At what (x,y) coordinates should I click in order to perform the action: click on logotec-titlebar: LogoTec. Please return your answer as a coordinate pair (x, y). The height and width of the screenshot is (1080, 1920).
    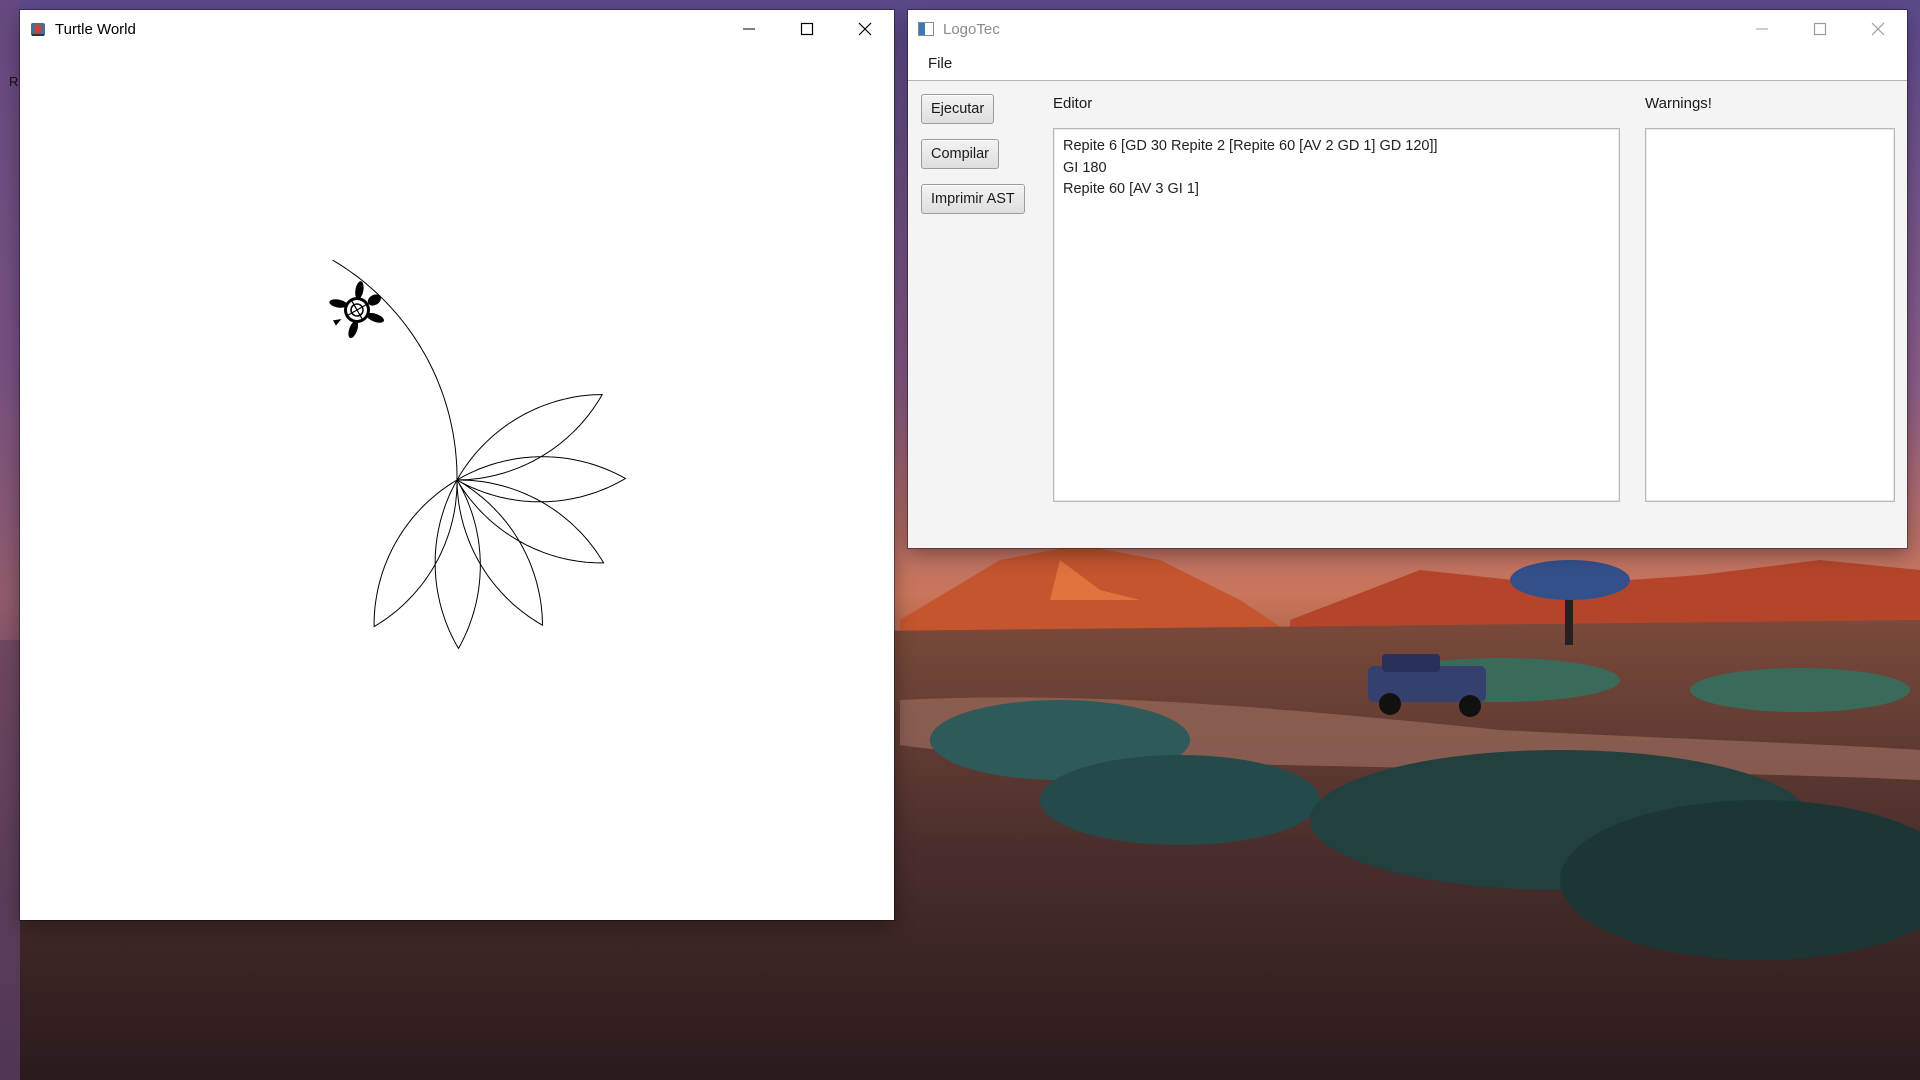
    Looking at the image, I should click on (1407, 29).